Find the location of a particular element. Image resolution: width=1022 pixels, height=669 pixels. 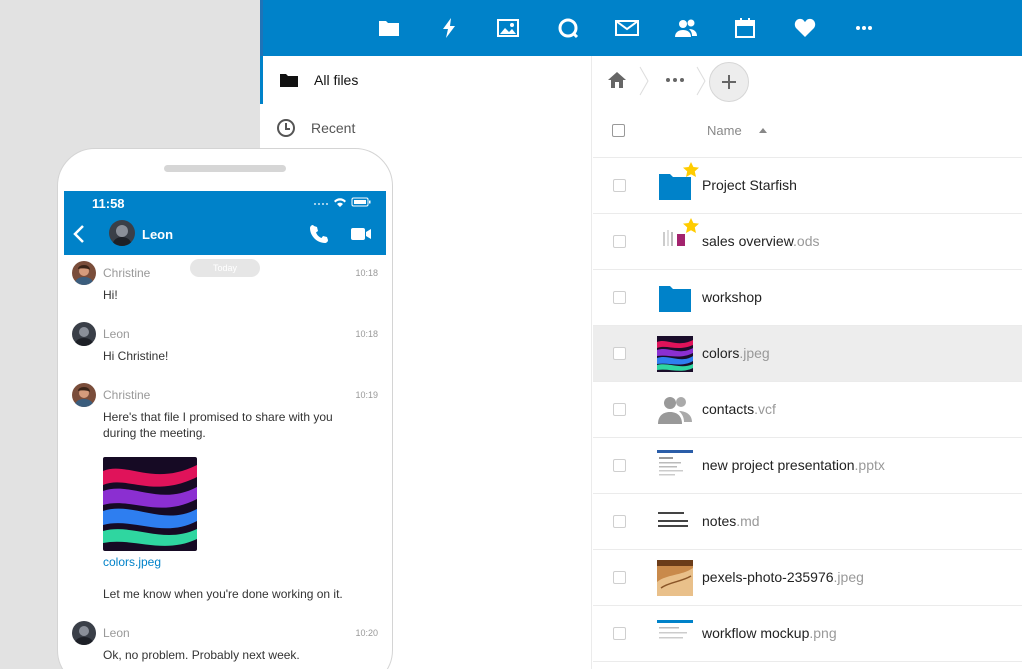

message-time: 10:20 is located at coordinates (366, 633).